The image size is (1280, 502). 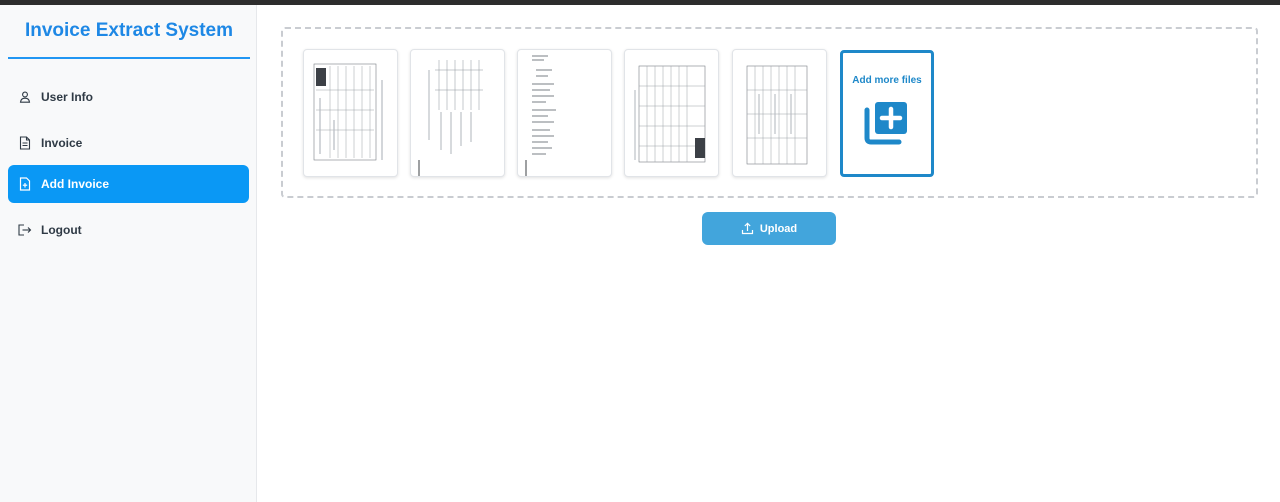 What do you see at coordinates (128, 143) in the screenshot?
I see `sidebar-item-invoice: Invoice` at bounding box center [128, 143].